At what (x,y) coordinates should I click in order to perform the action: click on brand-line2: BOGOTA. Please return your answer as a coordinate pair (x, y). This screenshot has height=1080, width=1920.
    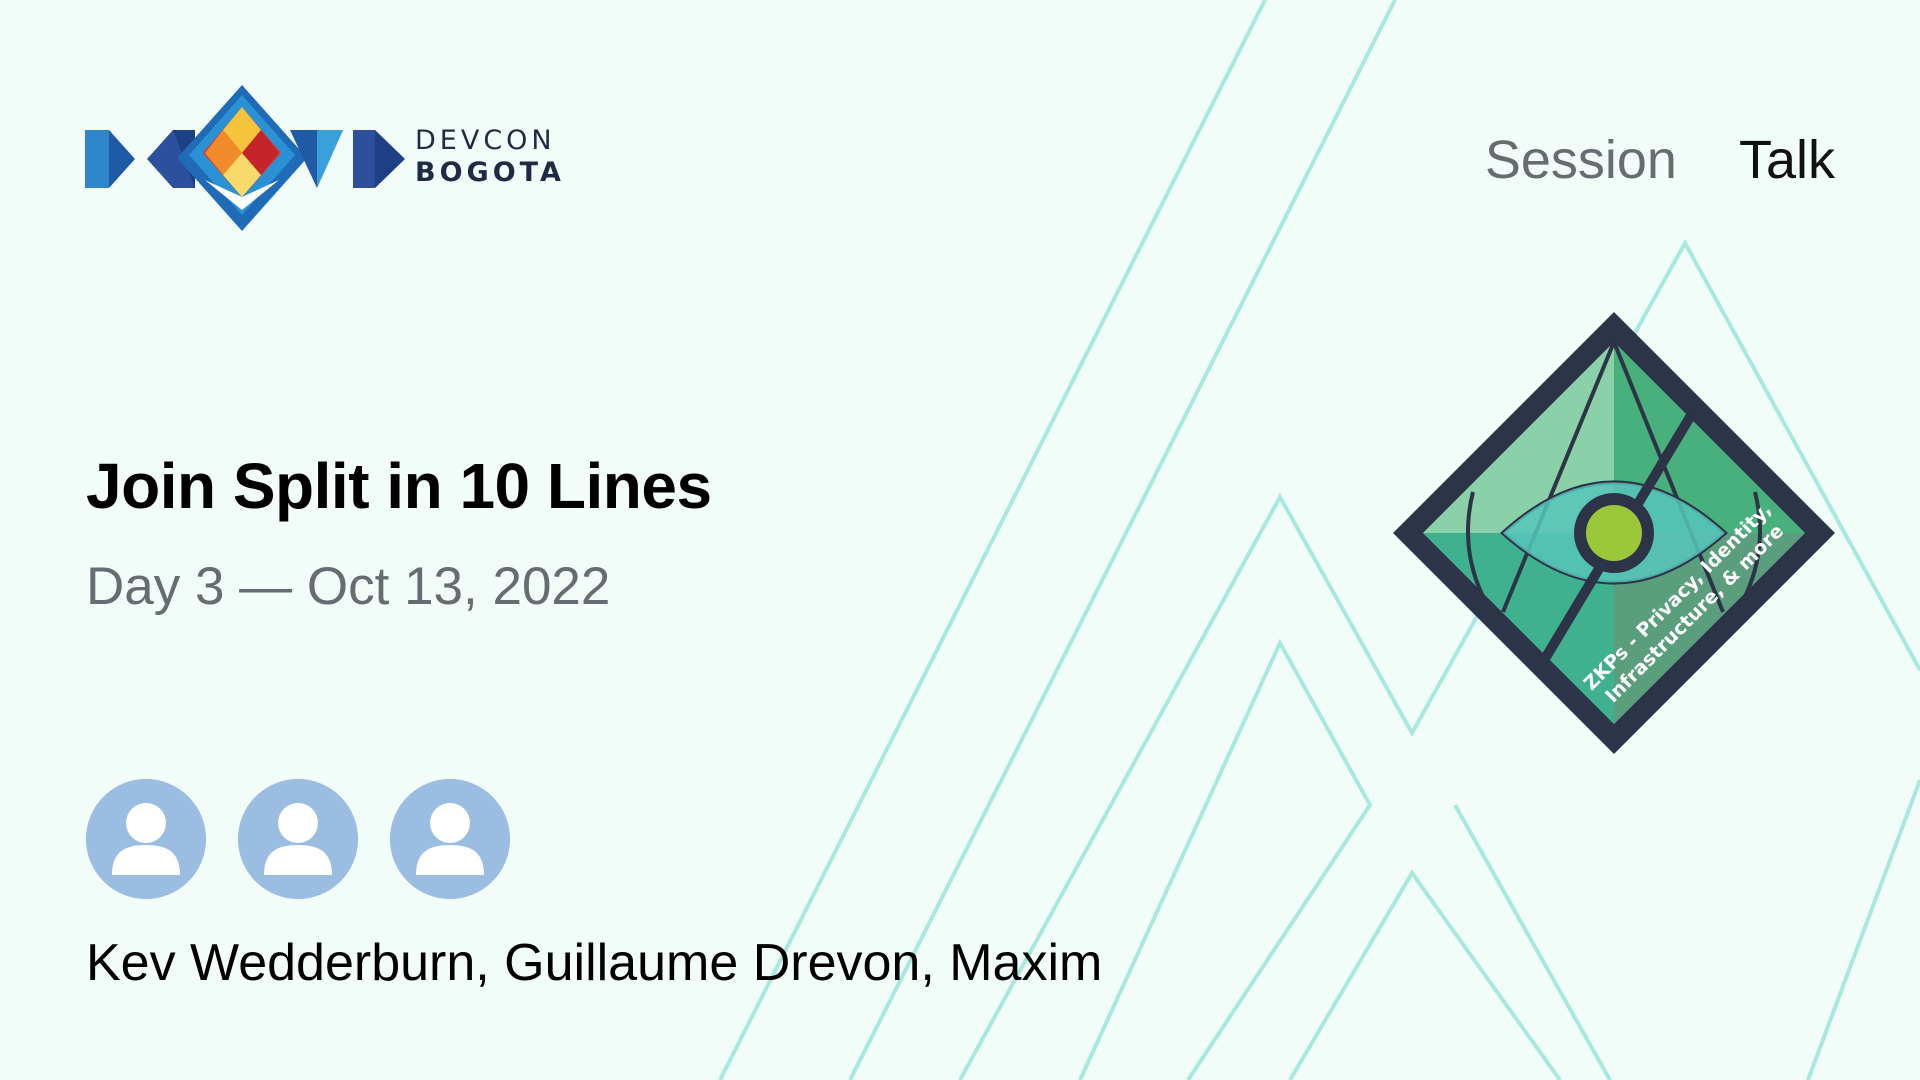
    Looking at the image, I should click on (490, 172).